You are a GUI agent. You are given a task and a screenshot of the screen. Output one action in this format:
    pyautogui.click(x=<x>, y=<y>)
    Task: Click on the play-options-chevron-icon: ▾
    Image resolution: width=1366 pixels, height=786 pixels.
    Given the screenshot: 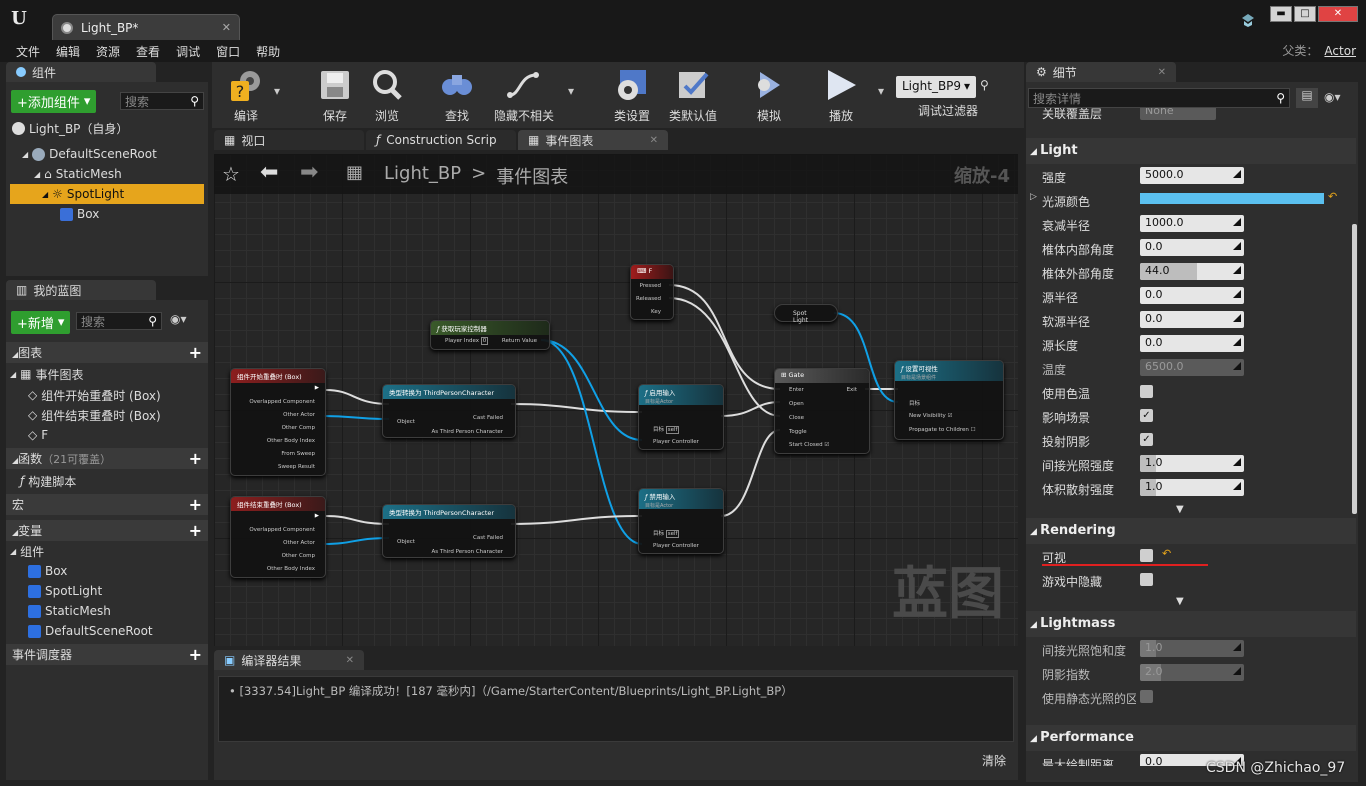 What is the action you would take?
    pyautogui.click(x=881, y=91)
    